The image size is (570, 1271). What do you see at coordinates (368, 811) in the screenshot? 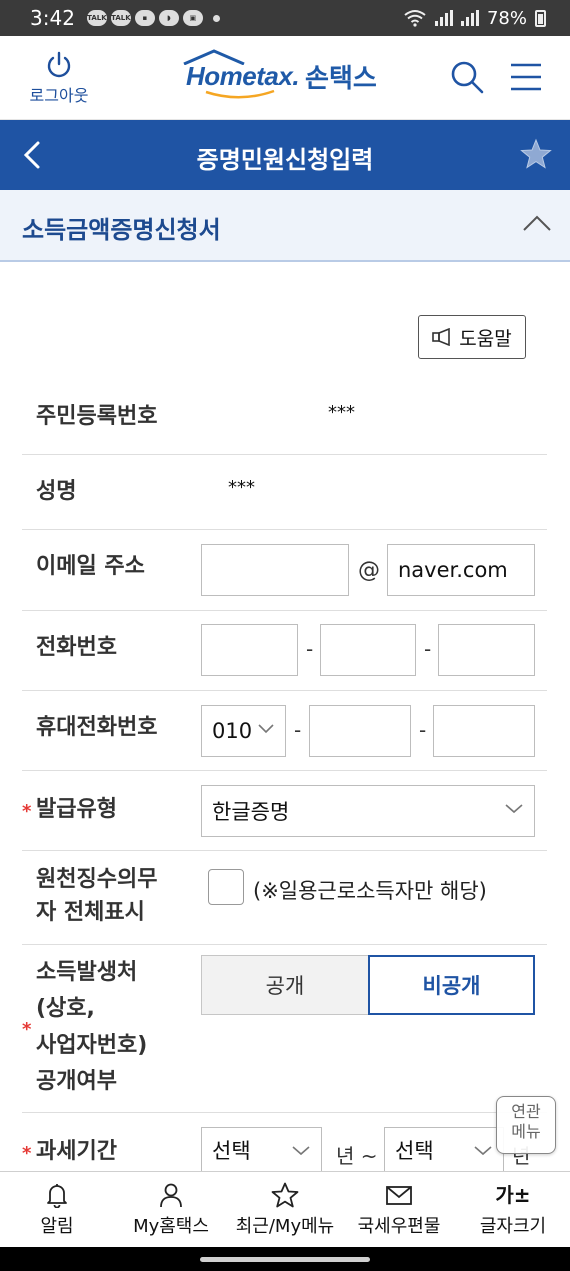
I see `issue-type-select: 한글증명` at bounding box center [368, 811].